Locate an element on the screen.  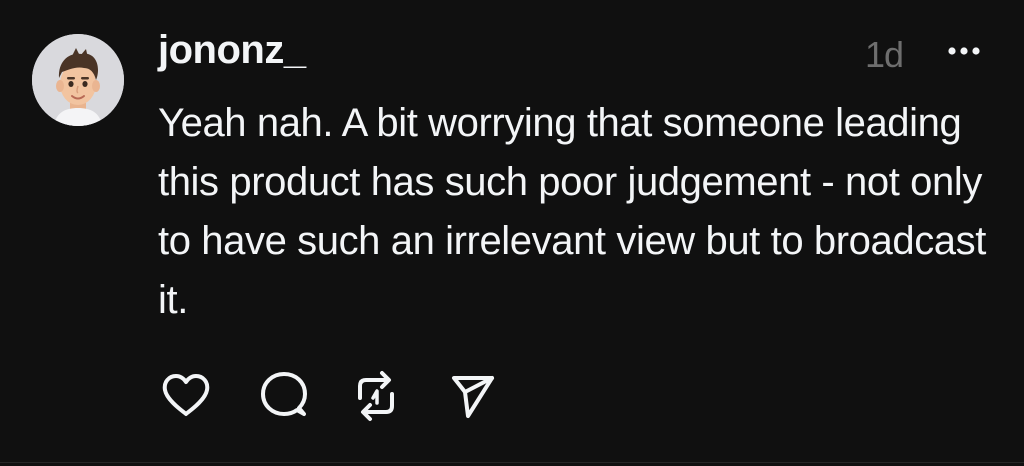
avatar is located at coordinates (78, 80).